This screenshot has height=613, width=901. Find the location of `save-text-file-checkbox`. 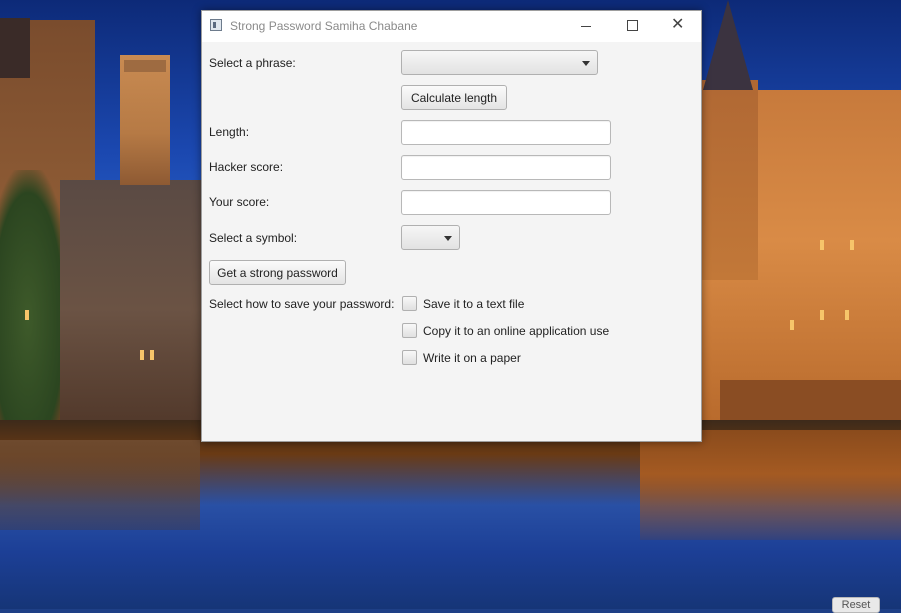

save-text-file-checkbox is located at coordinates (409, 303).